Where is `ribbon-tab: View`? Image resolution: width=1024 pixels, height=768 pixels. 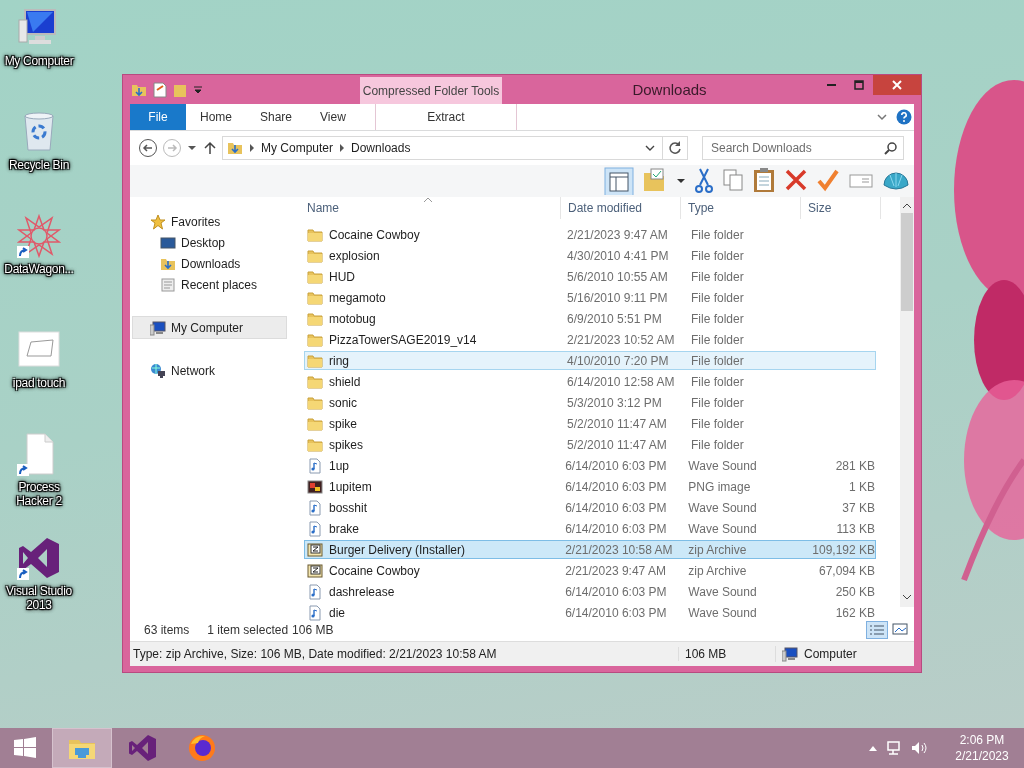
ribbon-tab: View is located at coordinates (333, 117).